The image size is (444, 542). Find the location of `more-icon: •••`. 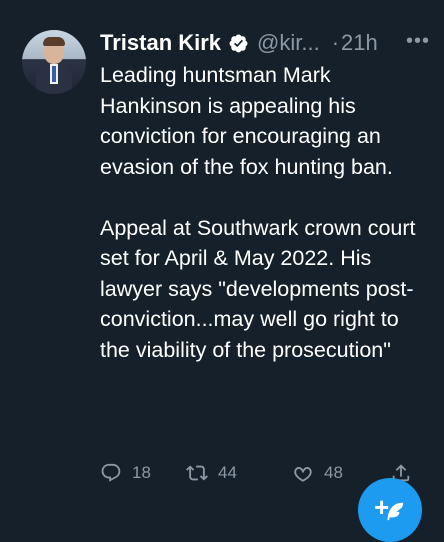

more-icon: ••• is located at coordinates (418, 41).